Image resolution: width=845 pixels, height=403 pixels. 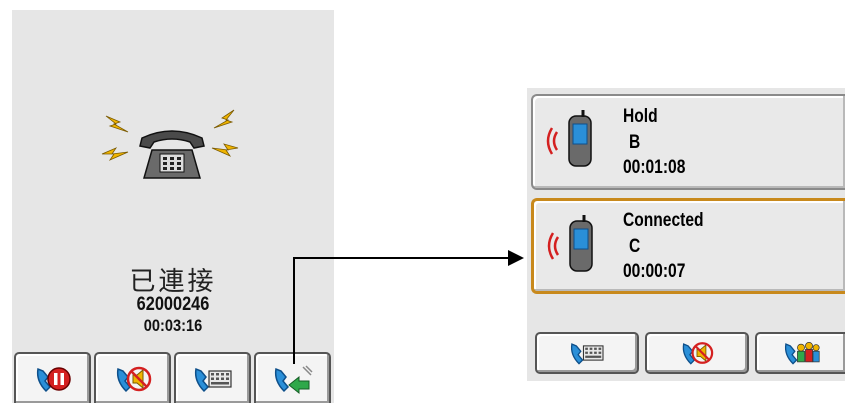 I want to click on call-state: Connected, so click(x=663, y=220).